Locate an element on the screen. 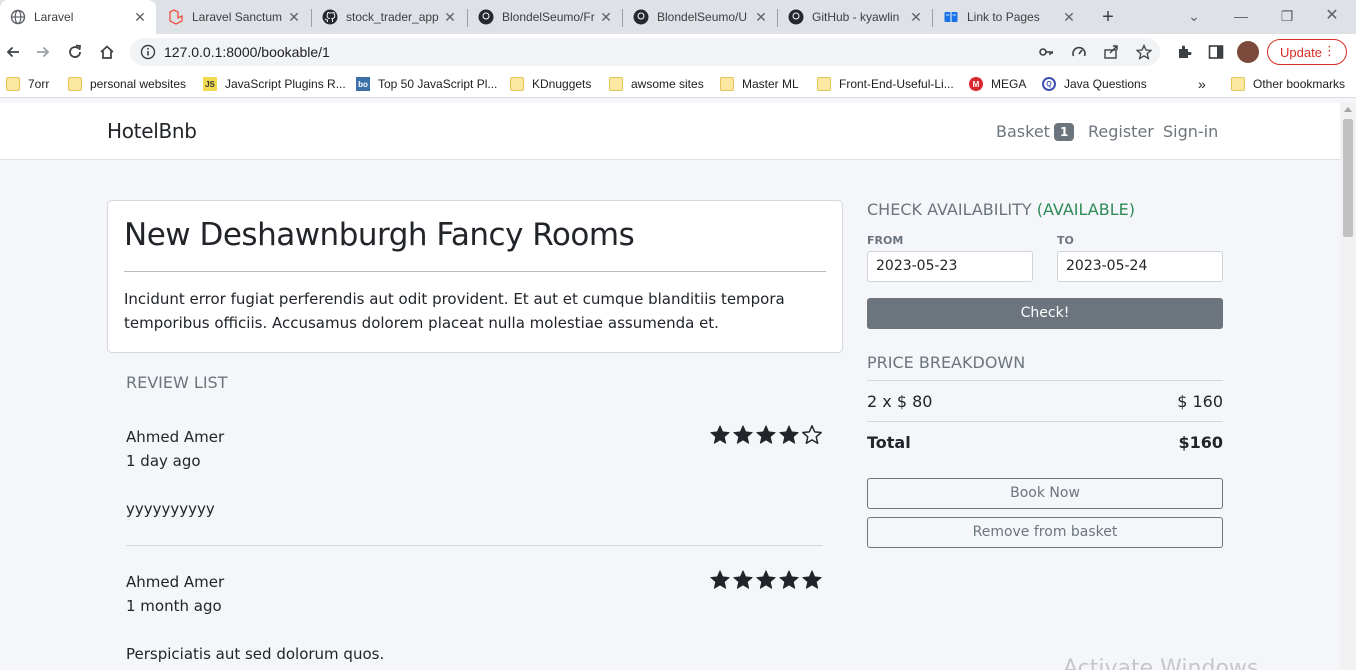  tab-github-kyawlin: GitHub - kyawlin ✕ is located at coordinates (855, 17).